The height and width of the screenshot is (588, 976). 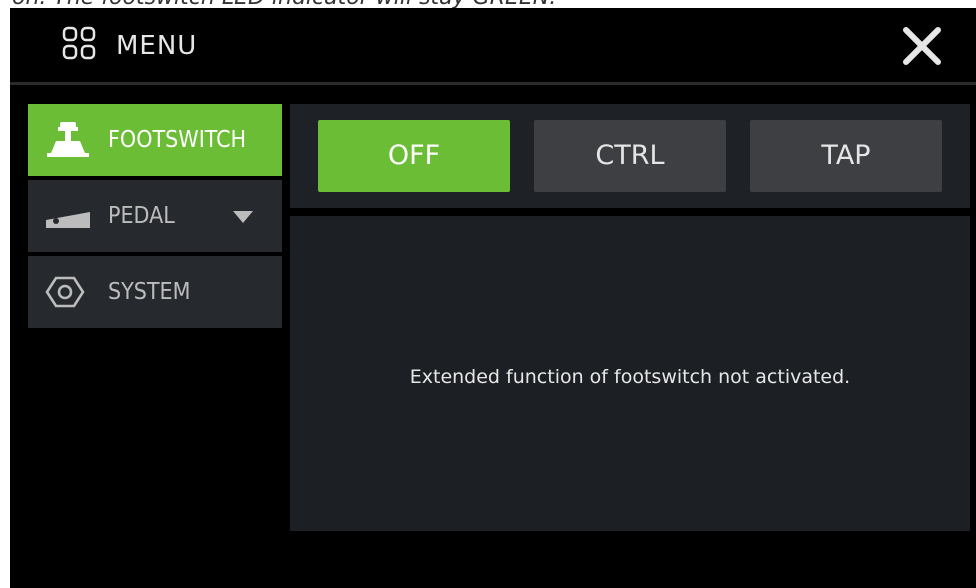 What do you see at coordinates (79, 43) in the screenshot?
I see `grid-icon` at bounding box center [79, 43].